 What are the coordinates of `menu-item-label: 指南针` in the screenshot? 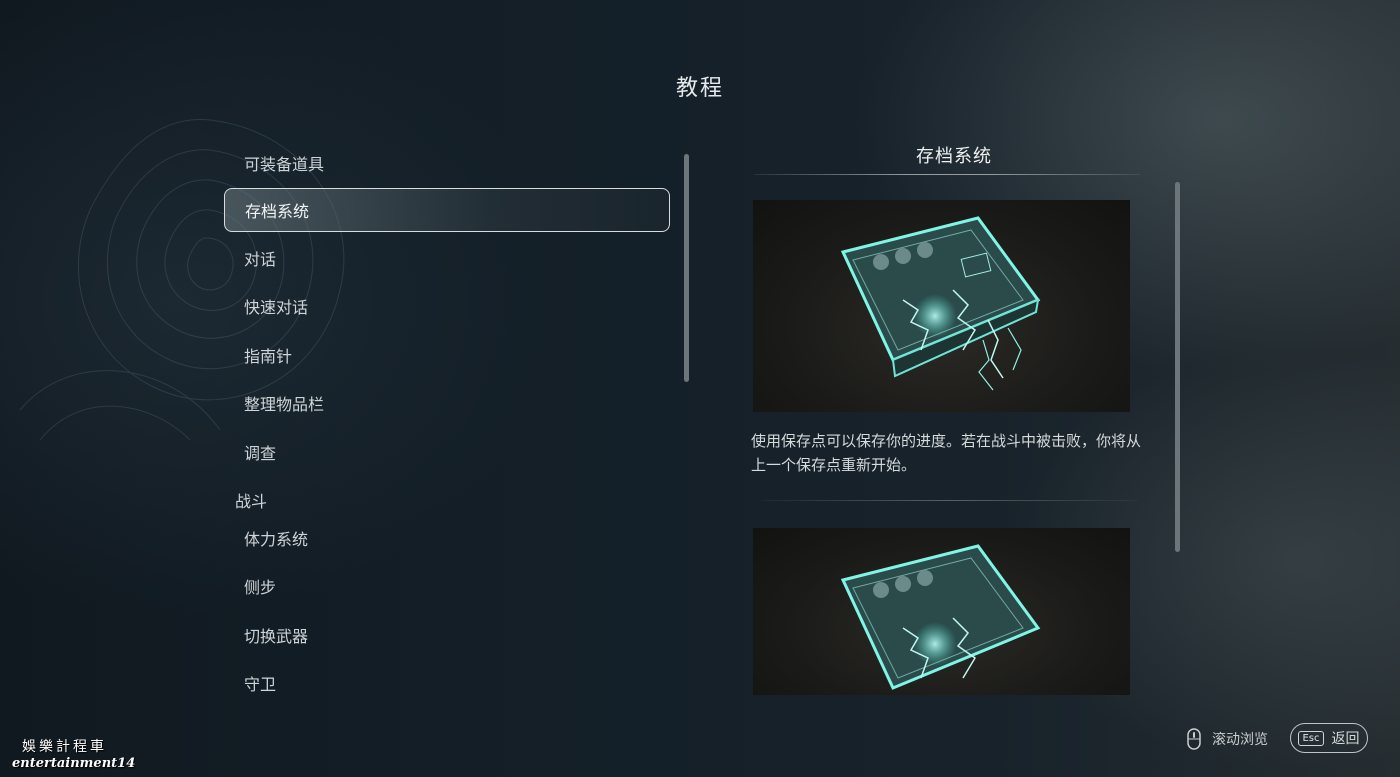 It's located at (268, 356).